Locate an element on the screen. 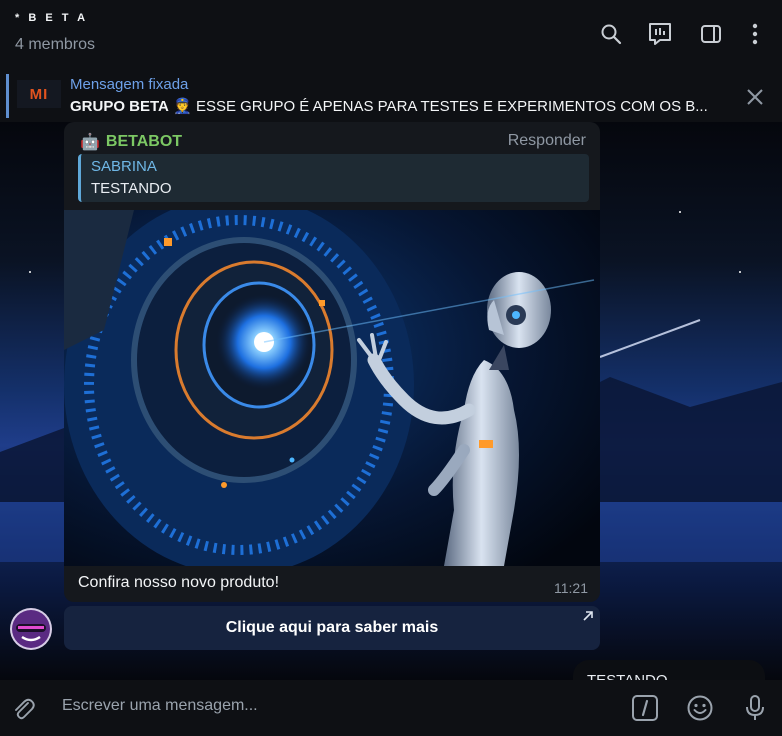 The image size is (782, 736). sender-name: BETABOT is located at coordinates (144, 141).